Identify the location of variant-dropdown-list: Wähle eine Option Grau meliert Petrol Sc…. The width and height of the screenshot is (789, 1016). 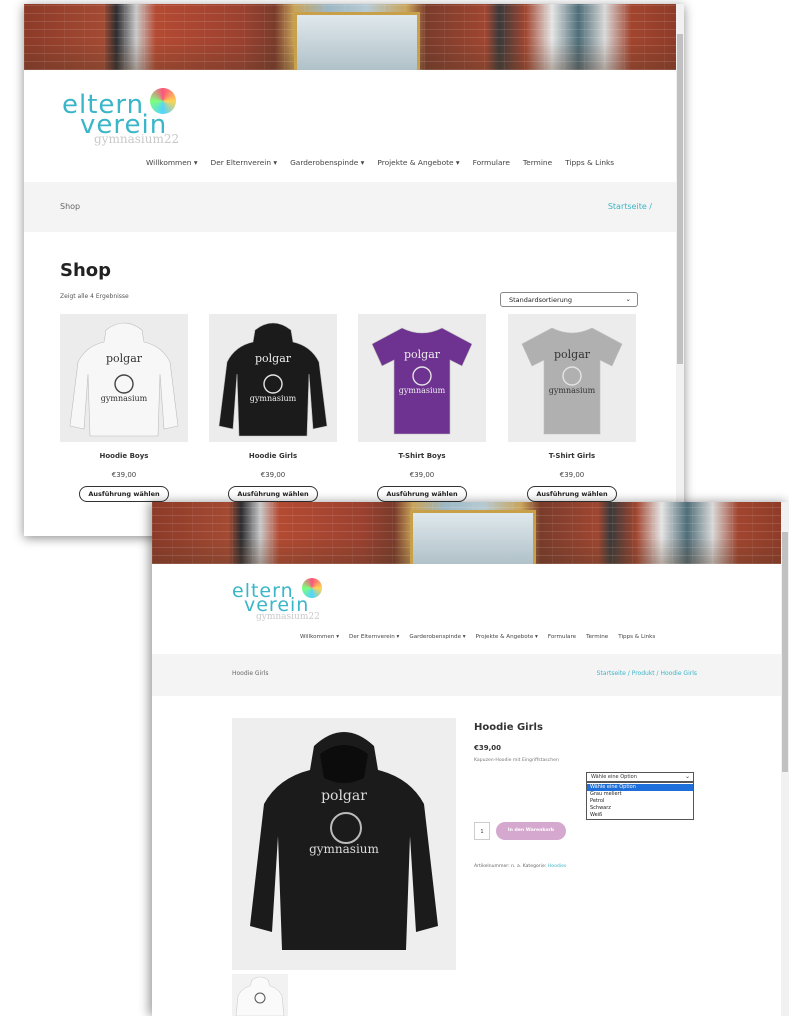
(640, 801).